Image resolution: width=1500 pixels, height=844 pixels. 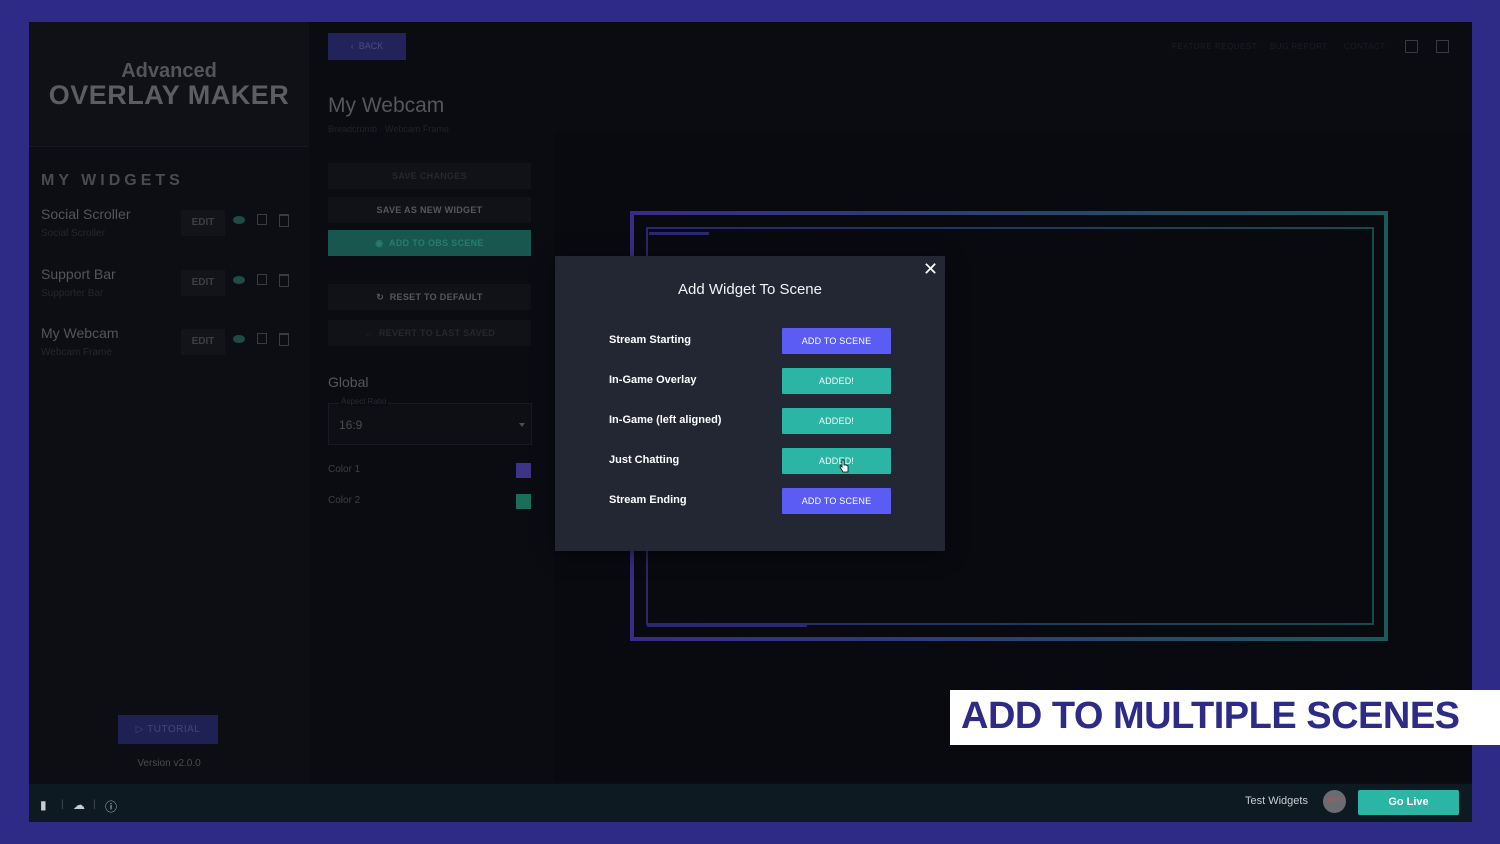 What do you see at coordinates (1408, 802) in the screenshot?
I see `go-live-button: Go Live` at bounding box center [1408, 802].